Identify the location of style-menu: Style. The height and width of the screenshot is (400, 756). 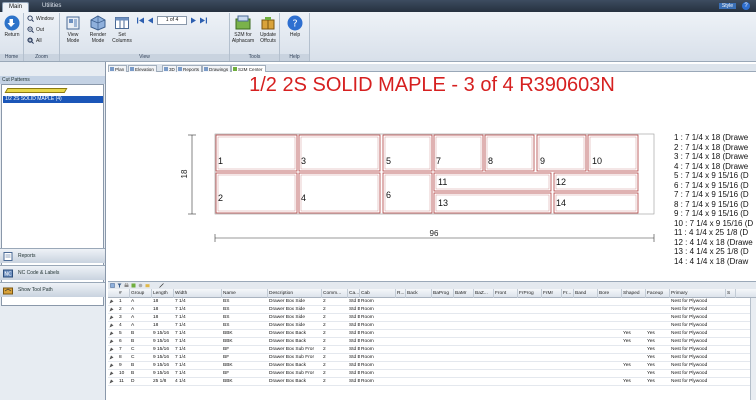
(727, 6).